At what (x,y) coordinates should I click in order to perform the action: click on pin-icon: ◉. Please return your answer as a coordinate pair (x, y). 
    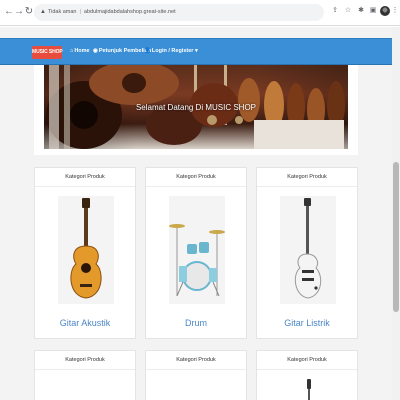
    Looking at the image, I should click on (95, 51).